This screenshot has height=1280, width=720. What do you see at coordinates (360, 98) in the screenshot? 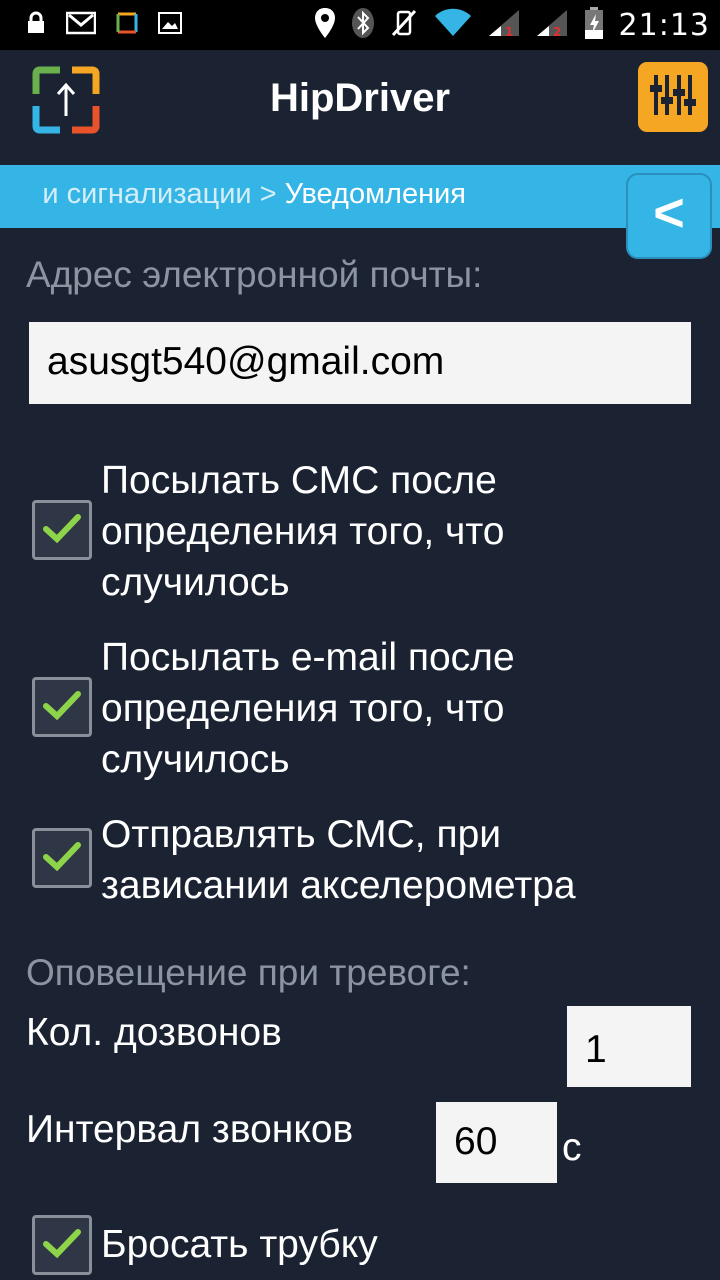
I see `app-title: HipDriver` at bounding box center [360, 98].